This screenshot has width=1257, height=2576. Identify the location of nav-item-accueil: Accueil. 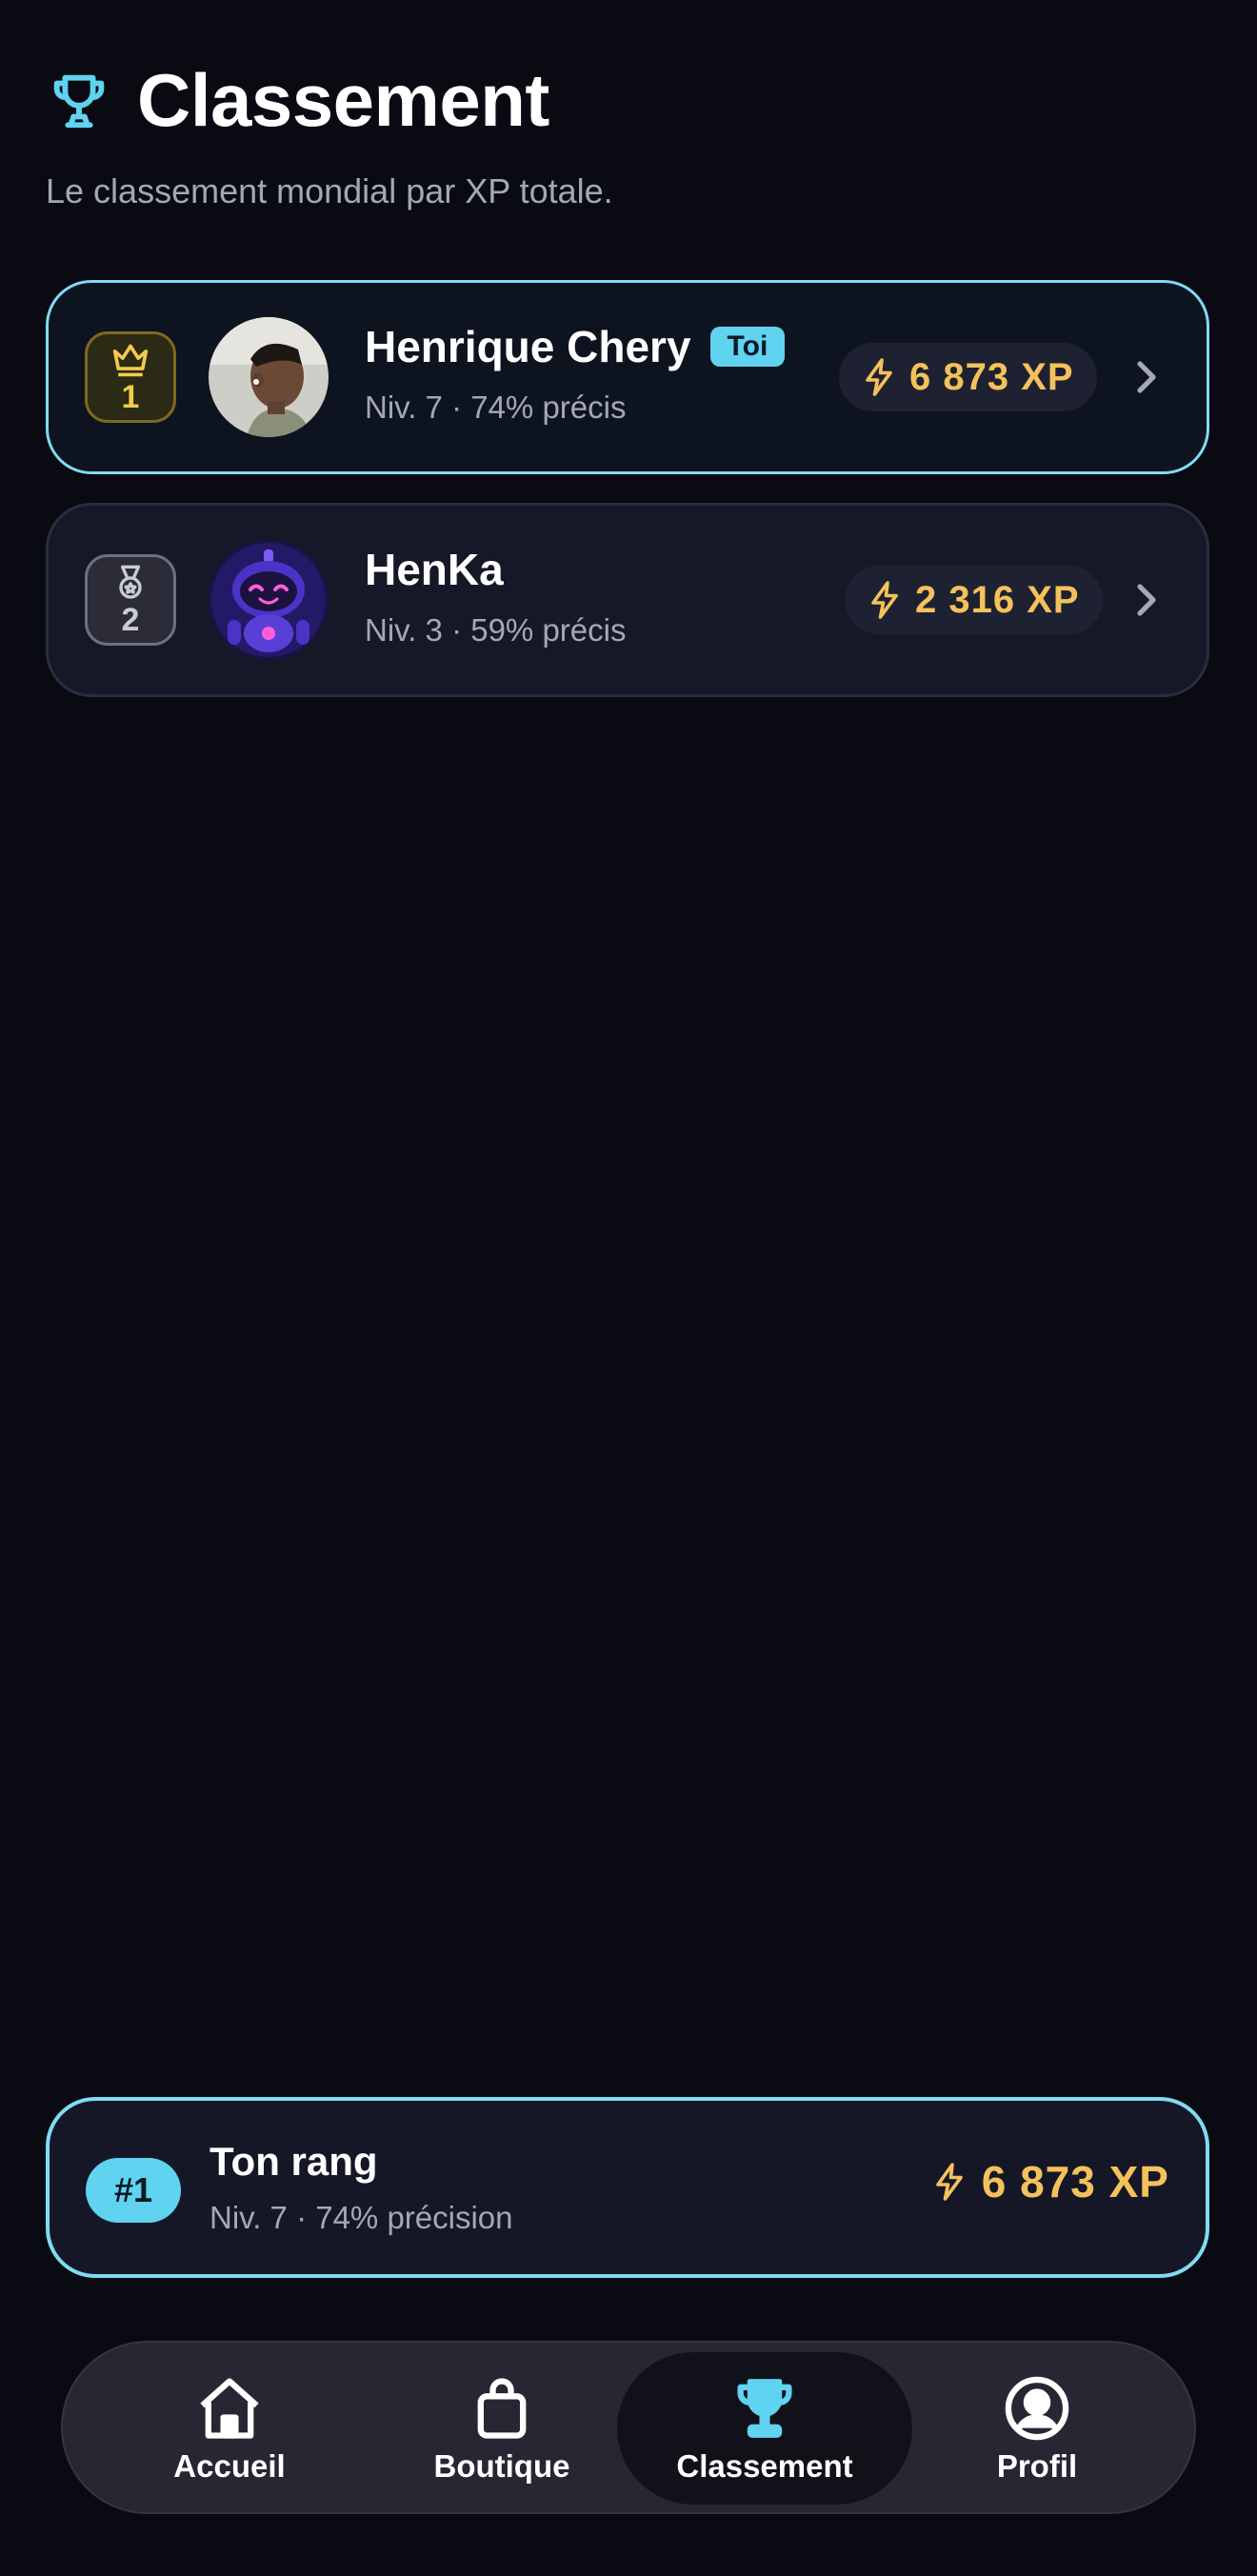
(229, 2428).